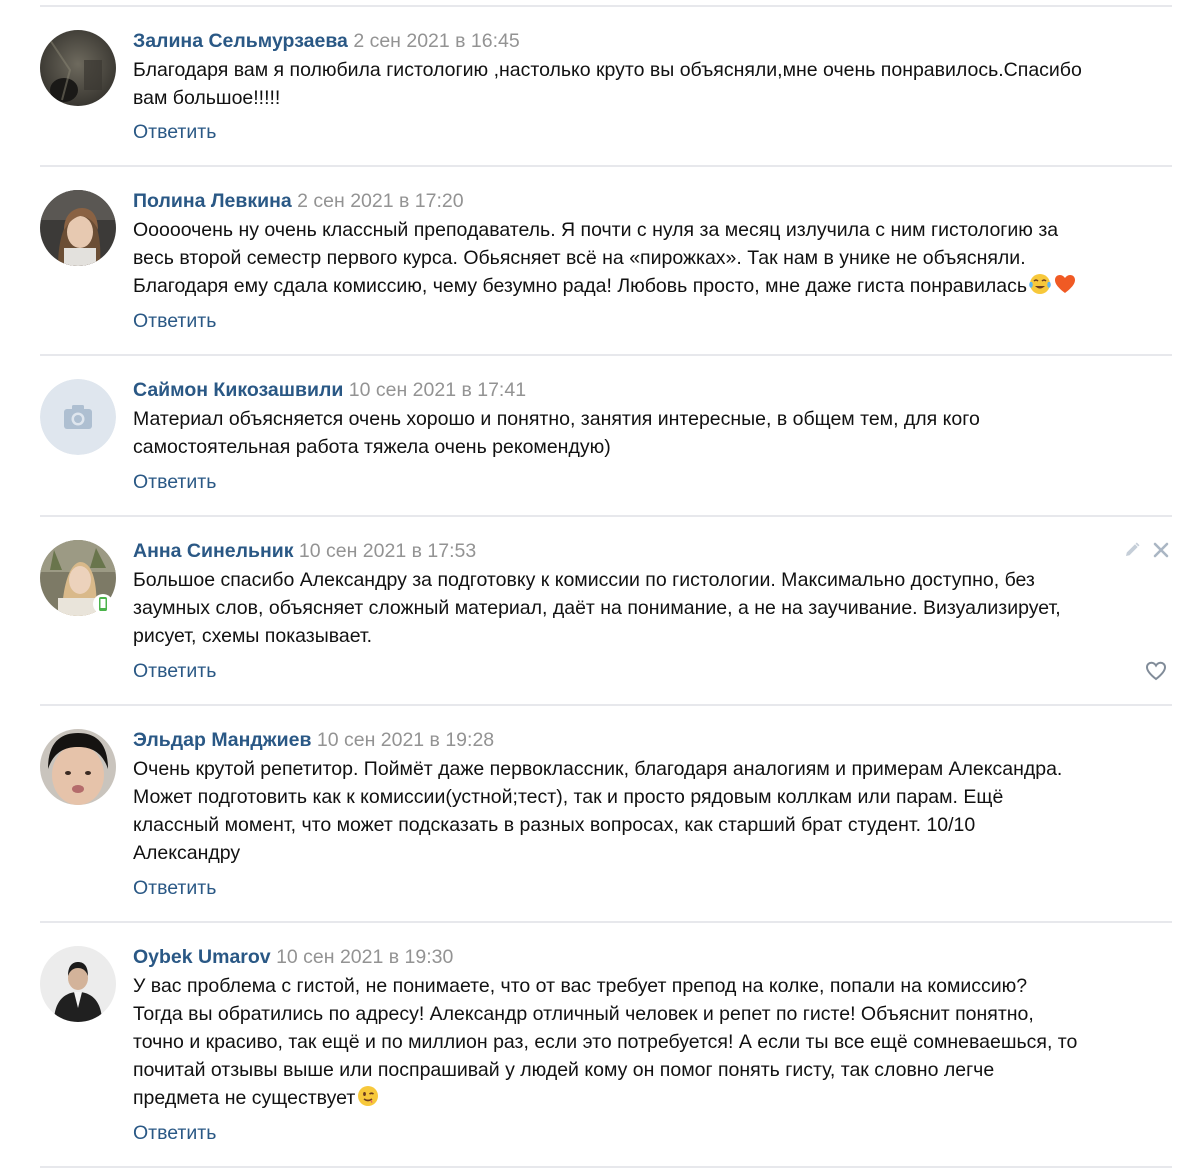  I want to click on comment-date-link: 10 сен 2021 в 17:53, so click(387, 551).